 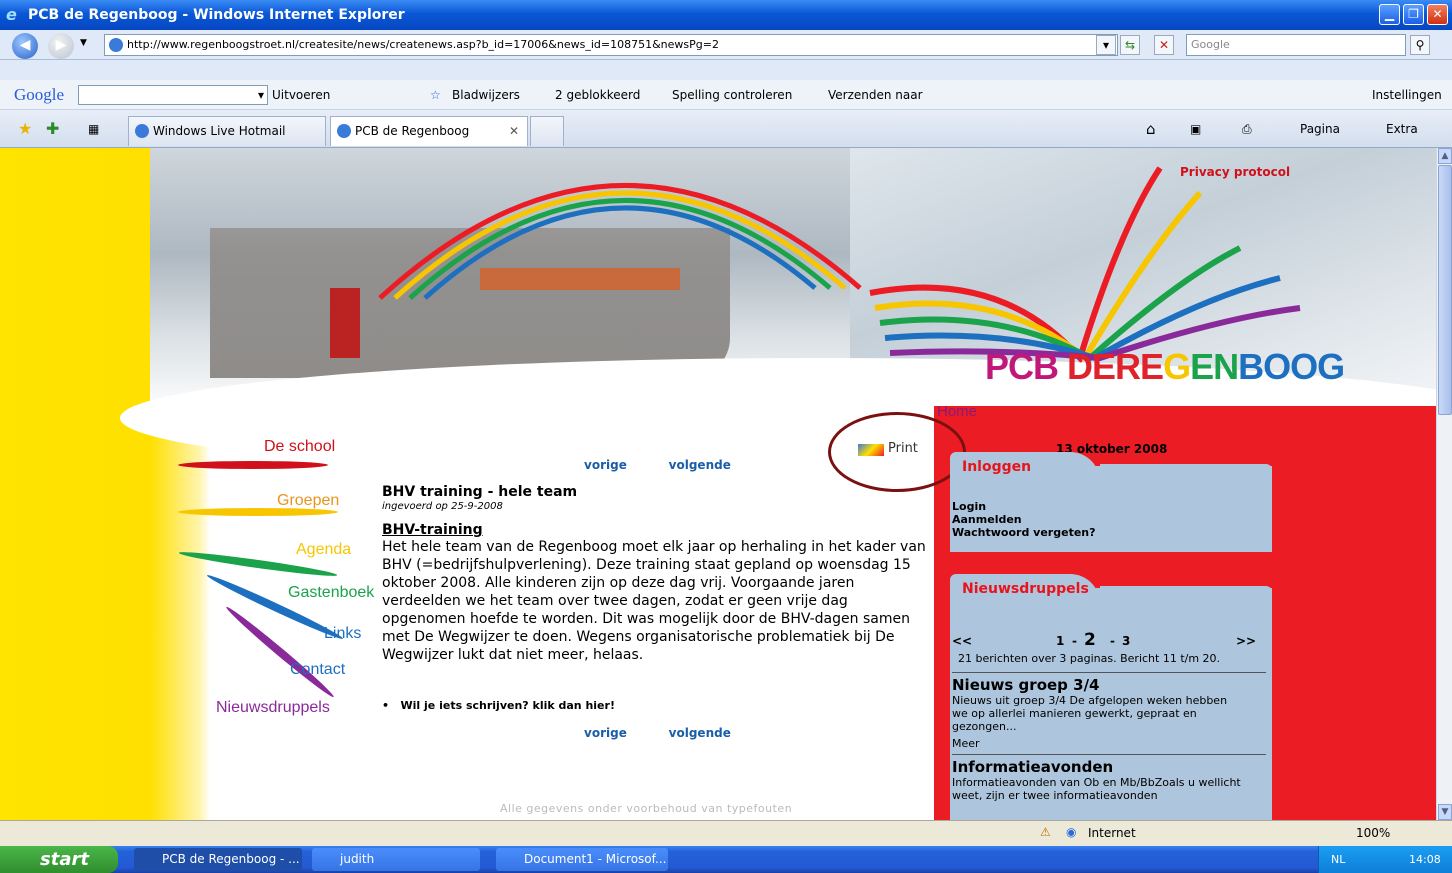 I want to click on login-links: Login Aanmelden Wachtwoord vergeten?, so click(x=1111, y=519).